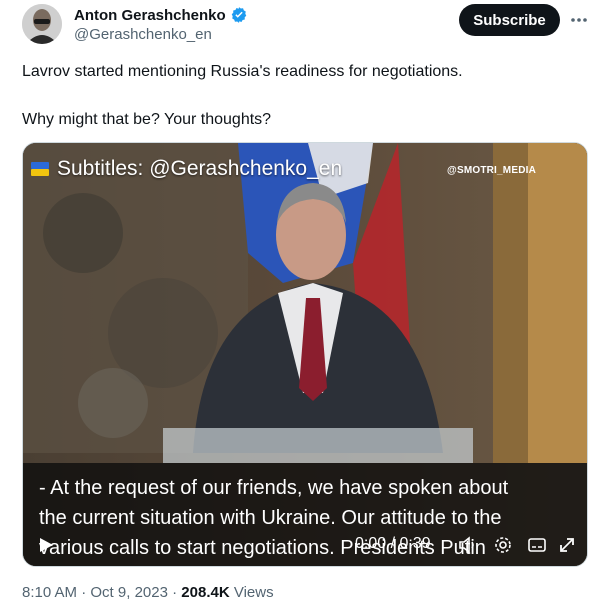 This screenshot has width=598, height=614. I want to click on subtitle-credit-text: Subtitles: @Gerashchenko_en, so click(200, 168).